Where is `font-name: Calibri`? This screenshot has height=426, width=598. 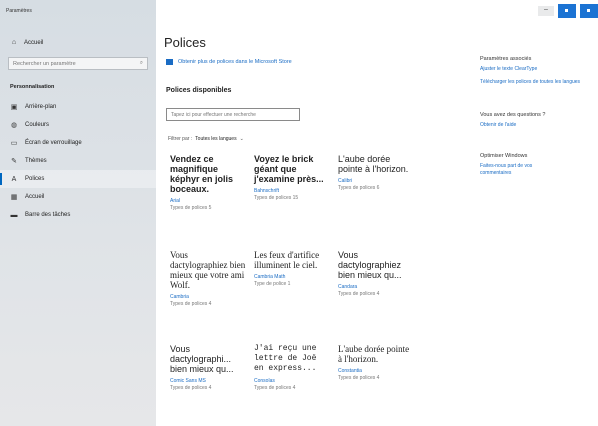 font-name: Calibri is located at coordinates (345, 181).